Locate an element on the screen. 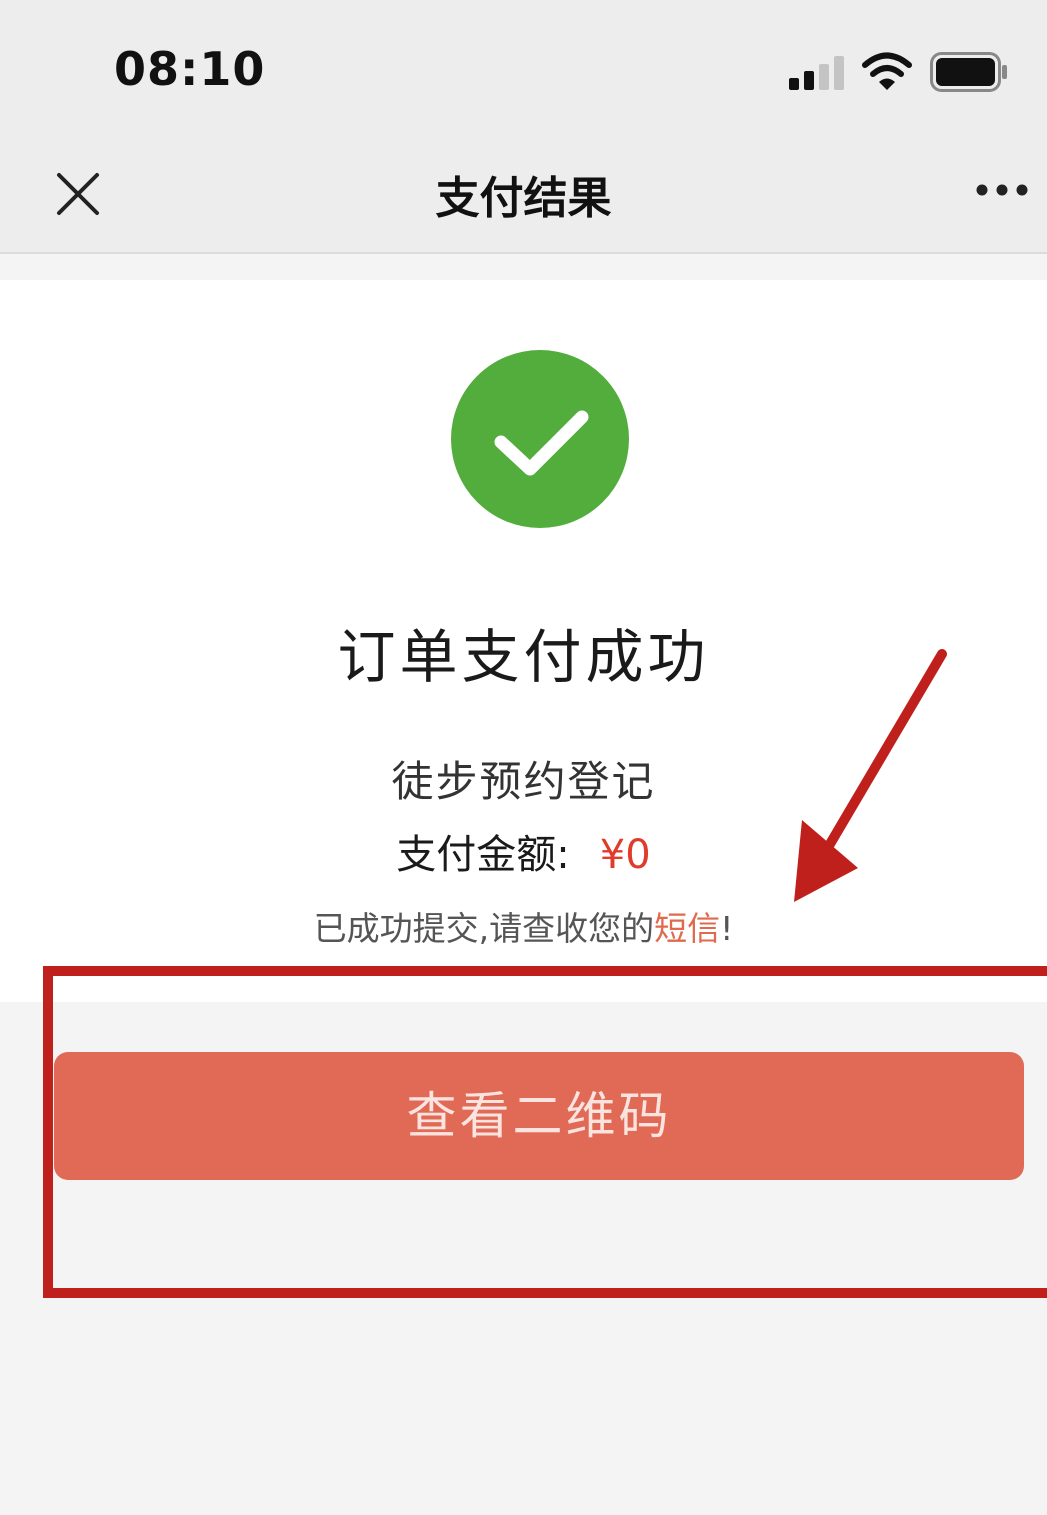 This screenshot has width=1047, height=1515. order-name: 徒步预约登记 is located at coordinates (523, 781).